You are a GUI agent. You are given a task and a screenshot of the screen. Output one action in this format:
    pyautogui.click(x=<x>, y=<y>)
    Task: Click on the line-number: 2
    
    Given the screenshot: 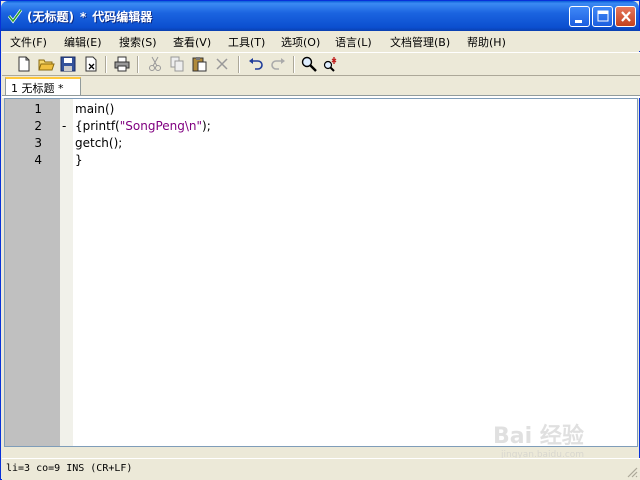 What is the action you would take?
    pyautogui.click(x=38, y=126)
    